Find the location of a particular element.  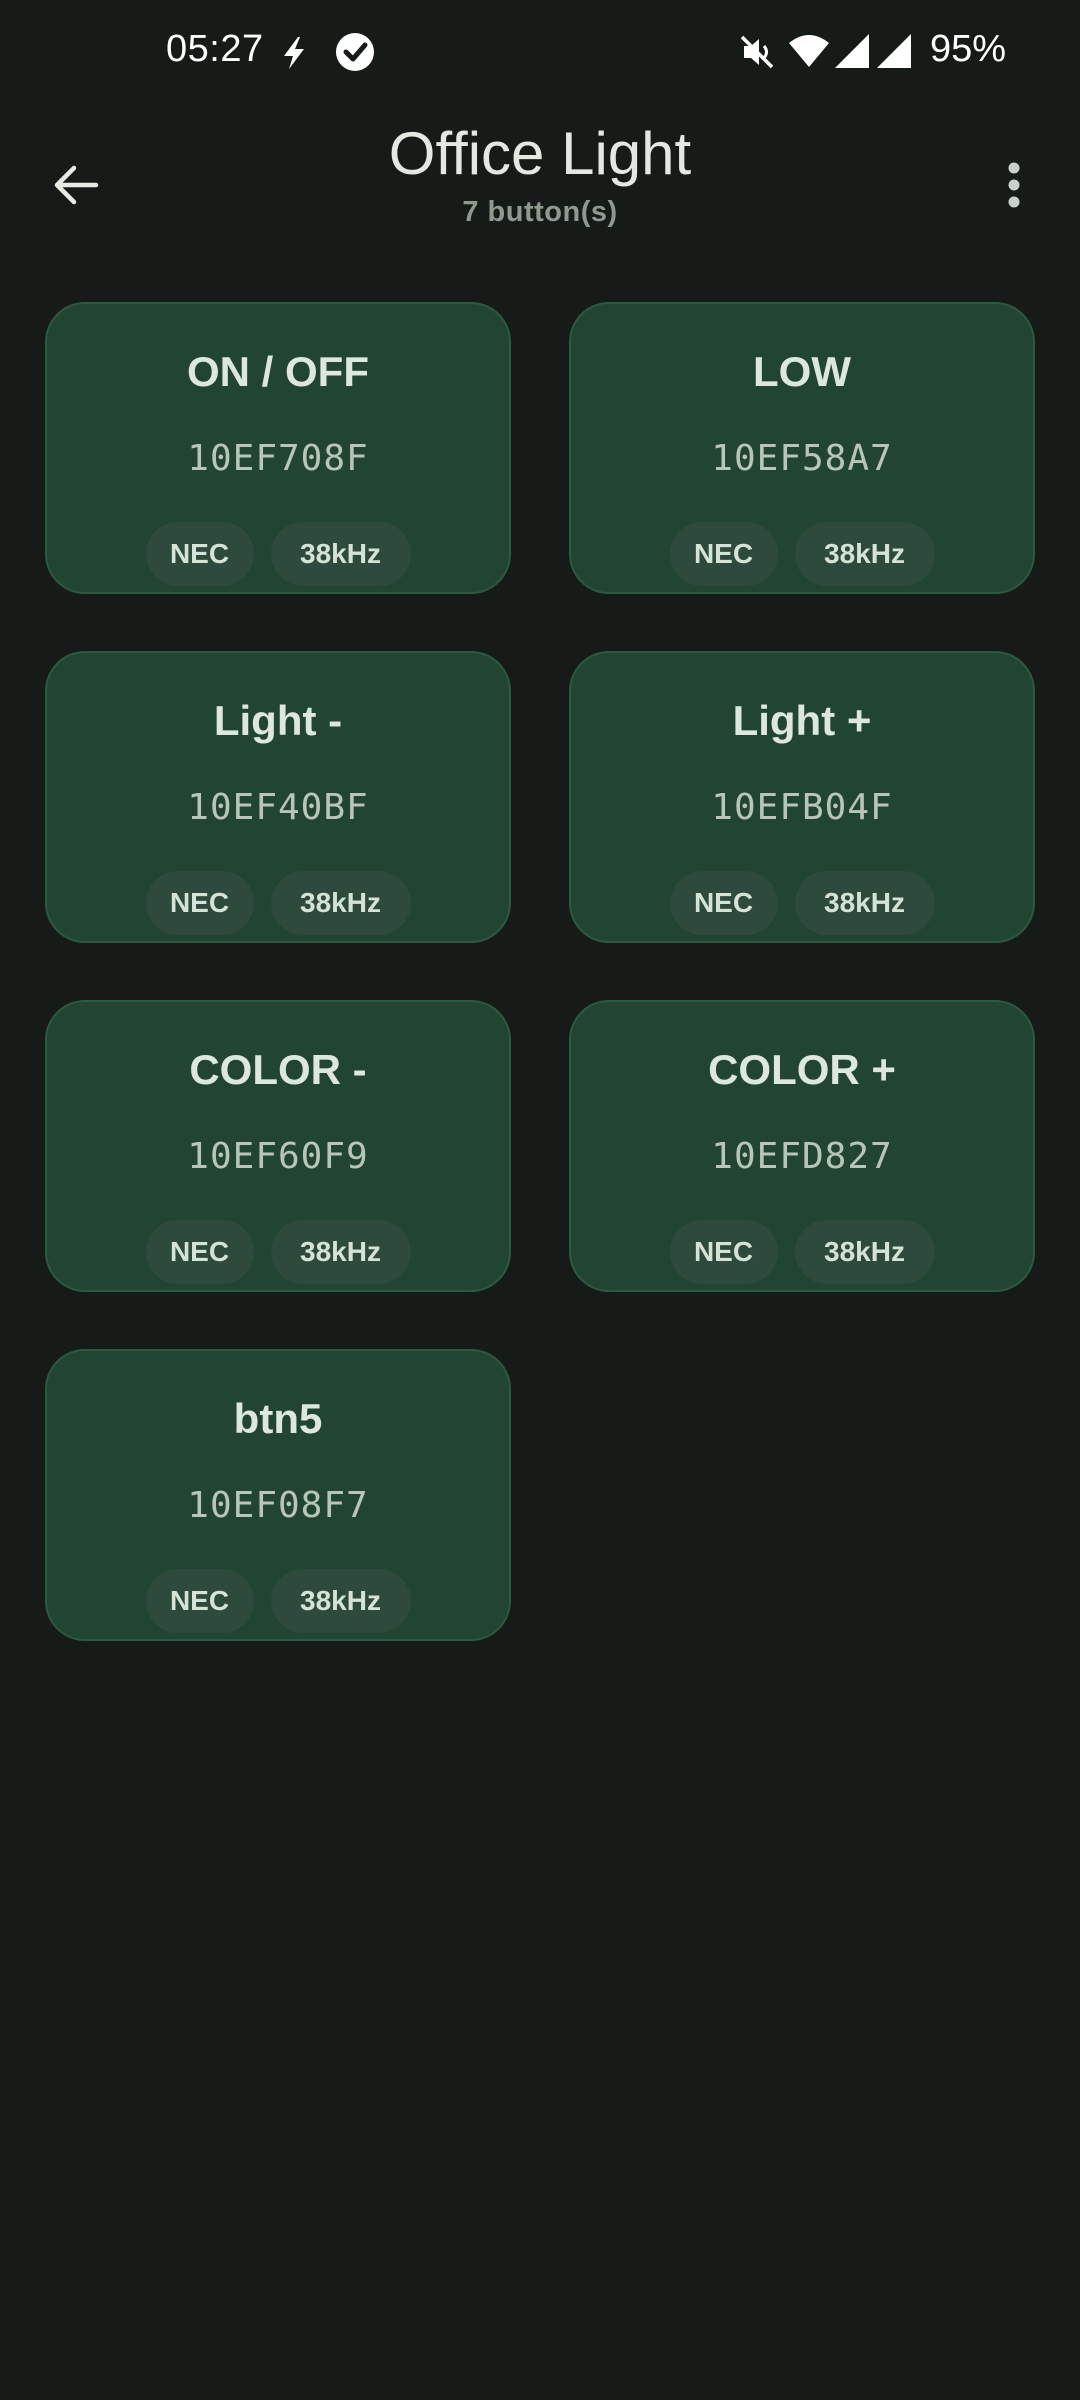

ir-button-code: 10EFB04F is located at coordinates (802, 807).